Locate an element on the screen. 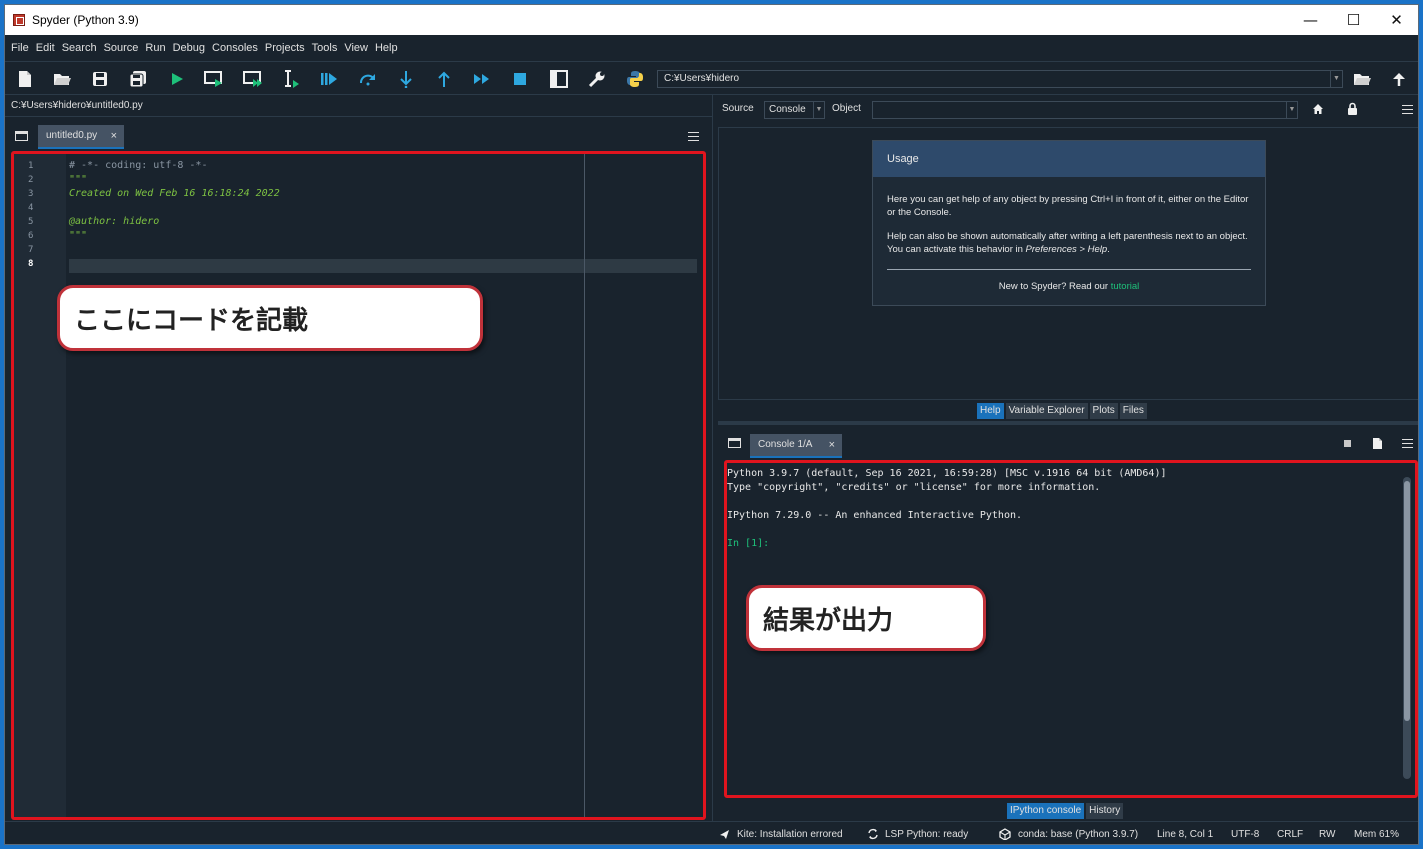 The image size is (1423, 849). line-number: 1 is located at coordinates (31, 166).